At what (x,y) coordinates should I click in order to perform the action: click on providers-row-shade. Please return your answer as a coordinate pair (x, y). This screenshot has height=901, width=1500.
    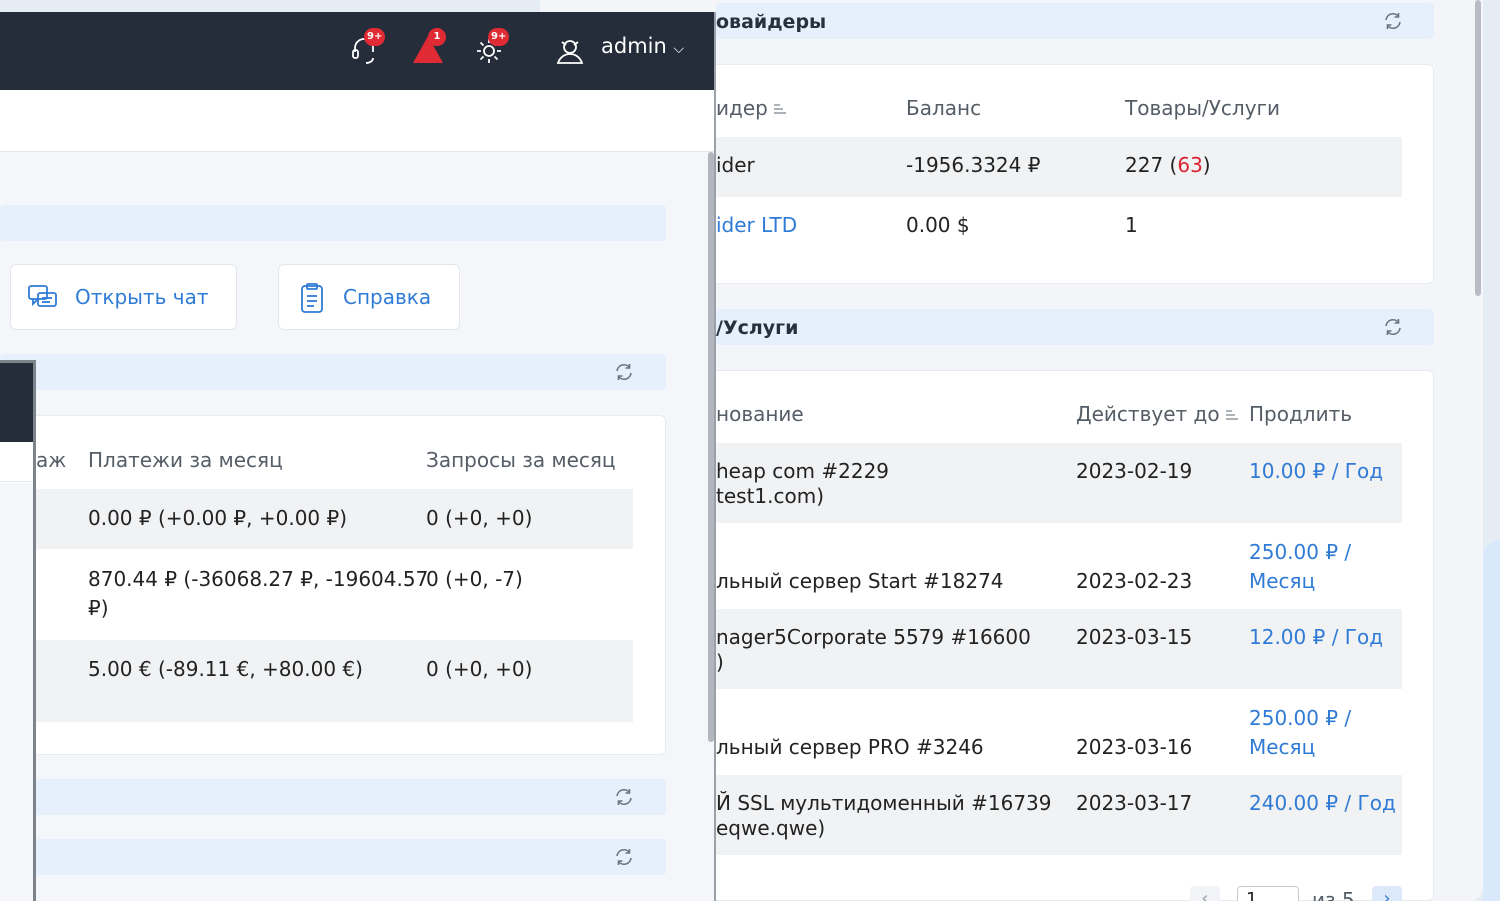
    Looking at the image, I should click on (1059, 167).